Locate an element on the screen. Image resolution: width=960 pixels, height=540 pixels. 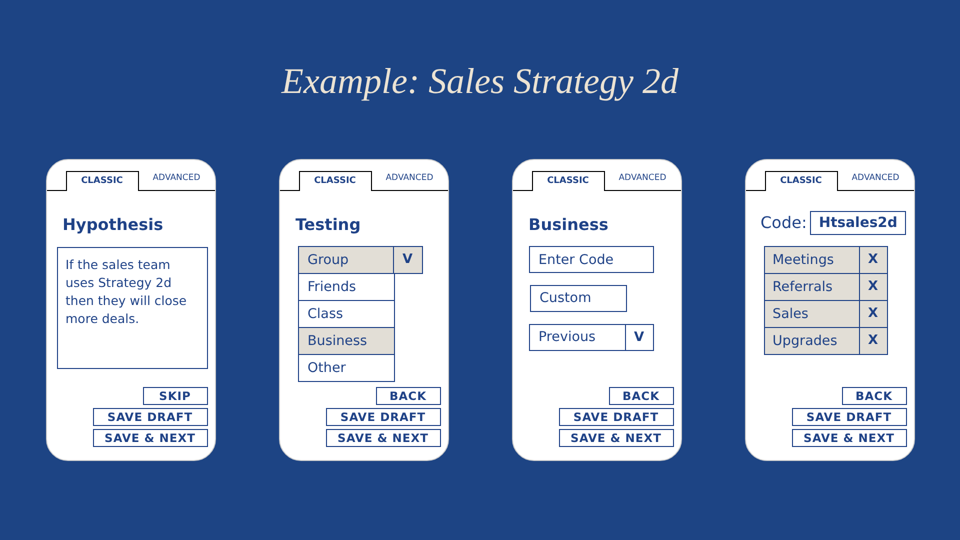
action-button: SKIP is located at coordinates (175, 396).